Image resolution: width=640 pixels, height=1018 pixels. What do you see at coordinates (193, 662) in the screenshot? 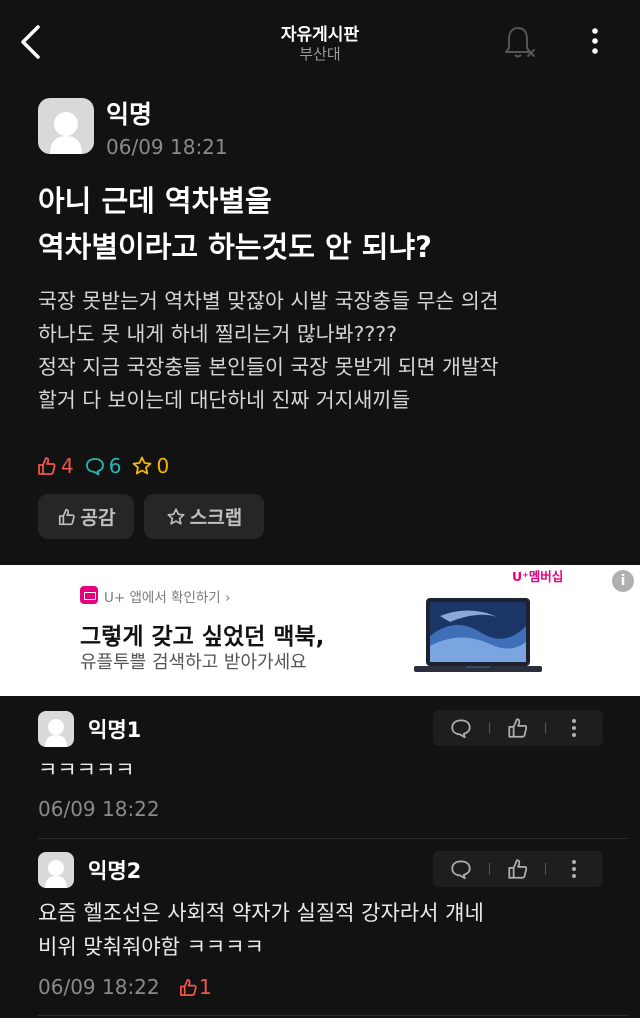
I see `ad-subline: 유플투쁠 검색하고 받아가세요` at bounding box center [193, 662].